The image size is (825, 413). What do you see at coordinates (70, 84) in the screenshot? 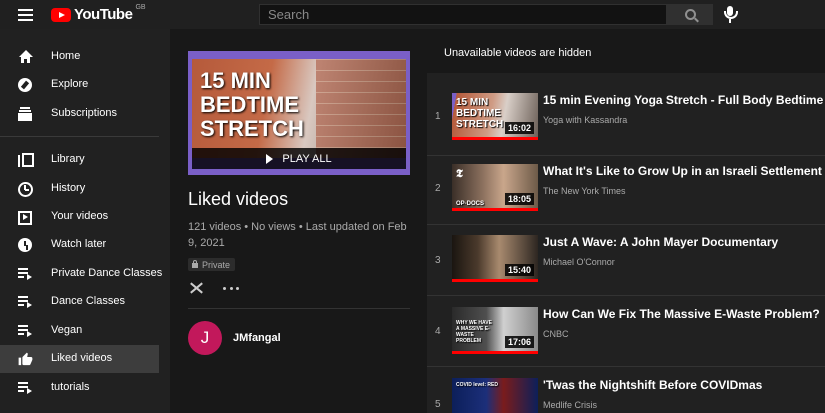
I see `sidebar-item-label: Explore` at bounding box center [70, 84].